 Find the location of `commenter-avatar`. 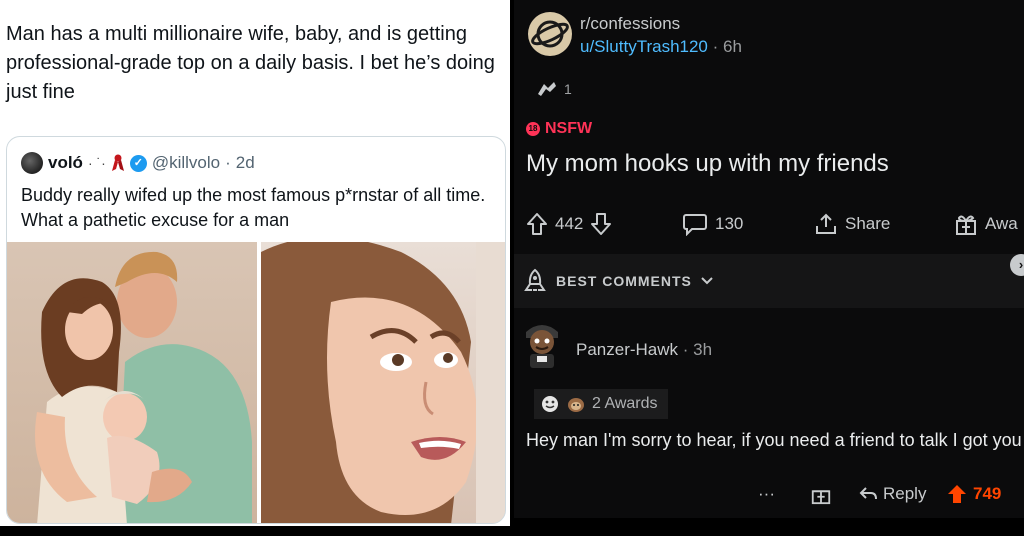

commenter-avatar is located at coordinates (542, 345).